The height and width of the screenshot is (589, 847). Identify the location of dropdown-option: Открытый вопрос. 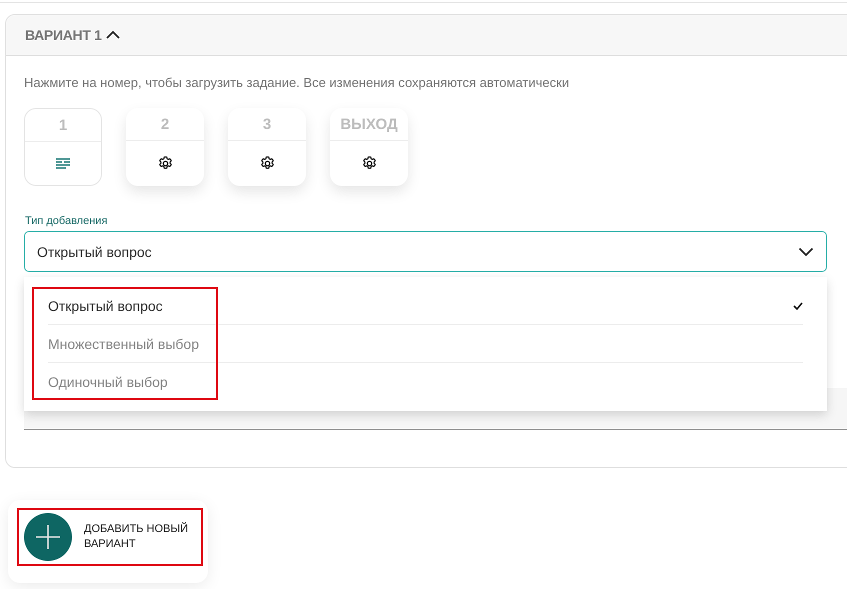
(425, 306).